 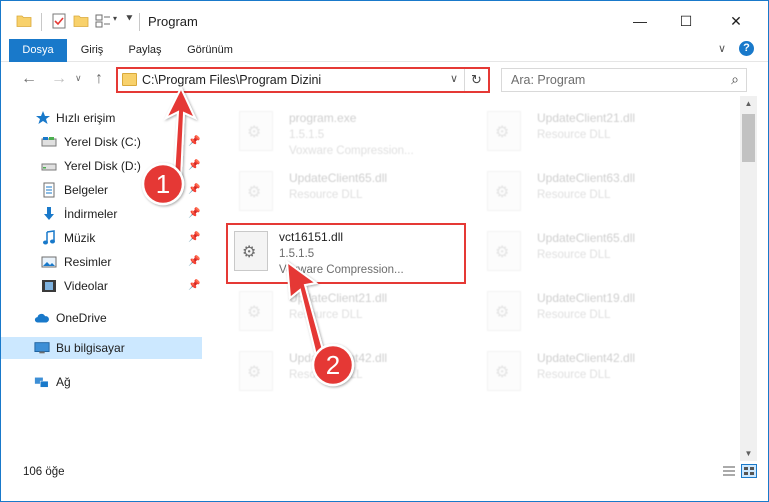 What do you see at coordinates (44, 472) in the screenshot?
I see `item-count: 106 öğe` at bounding box center [44, 472].